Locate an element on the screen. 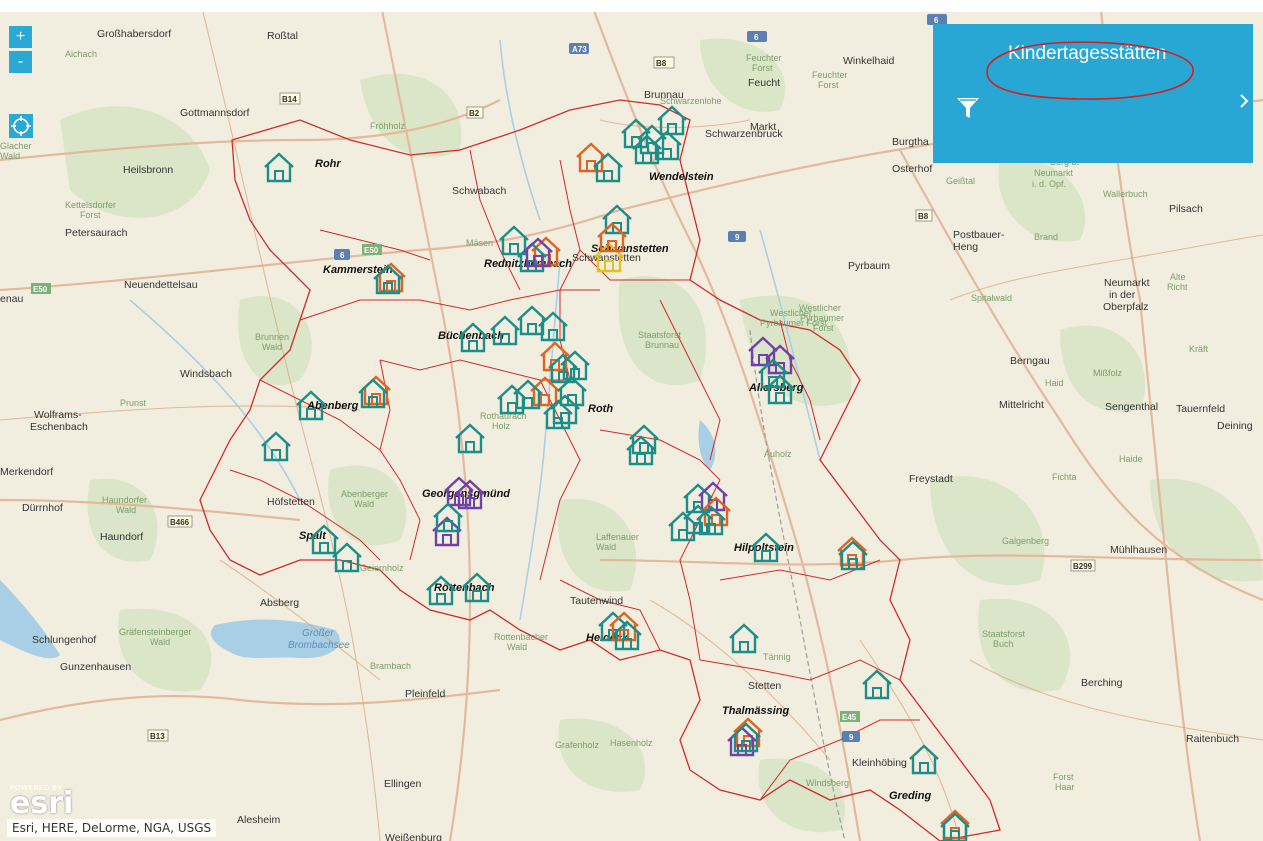 The width and height of the screenshot is (1263, 841). svg-text: Markt is located at coordinates (763, 127).